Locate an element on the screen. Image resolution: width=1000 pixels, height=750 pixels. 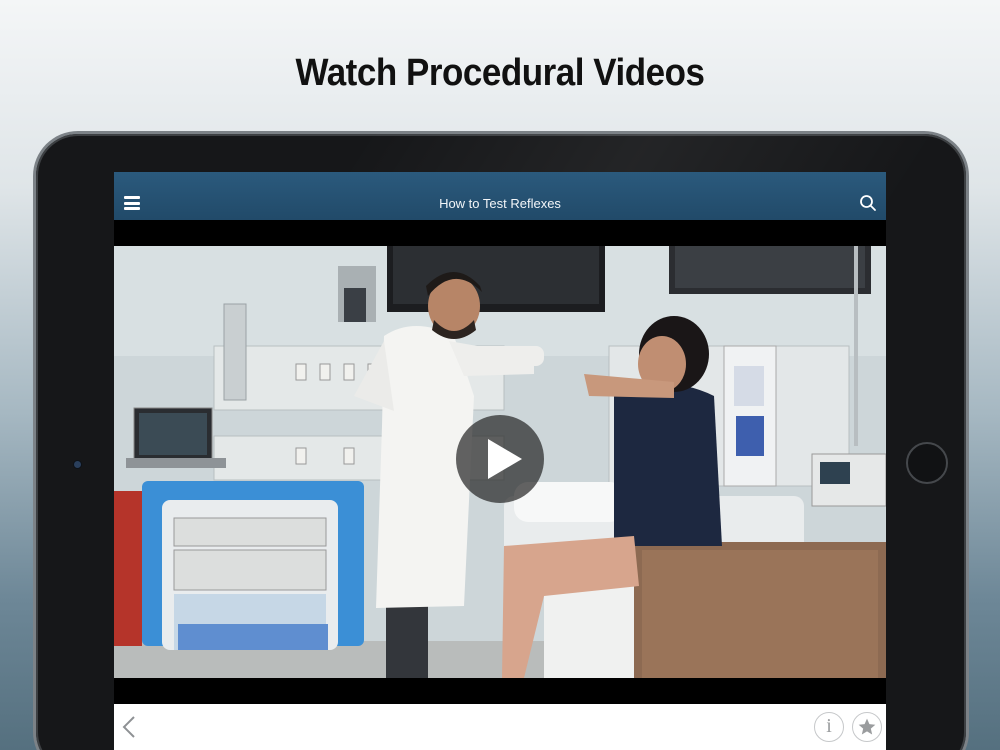
chevron-left-icon is located at coordinates (130, 727).